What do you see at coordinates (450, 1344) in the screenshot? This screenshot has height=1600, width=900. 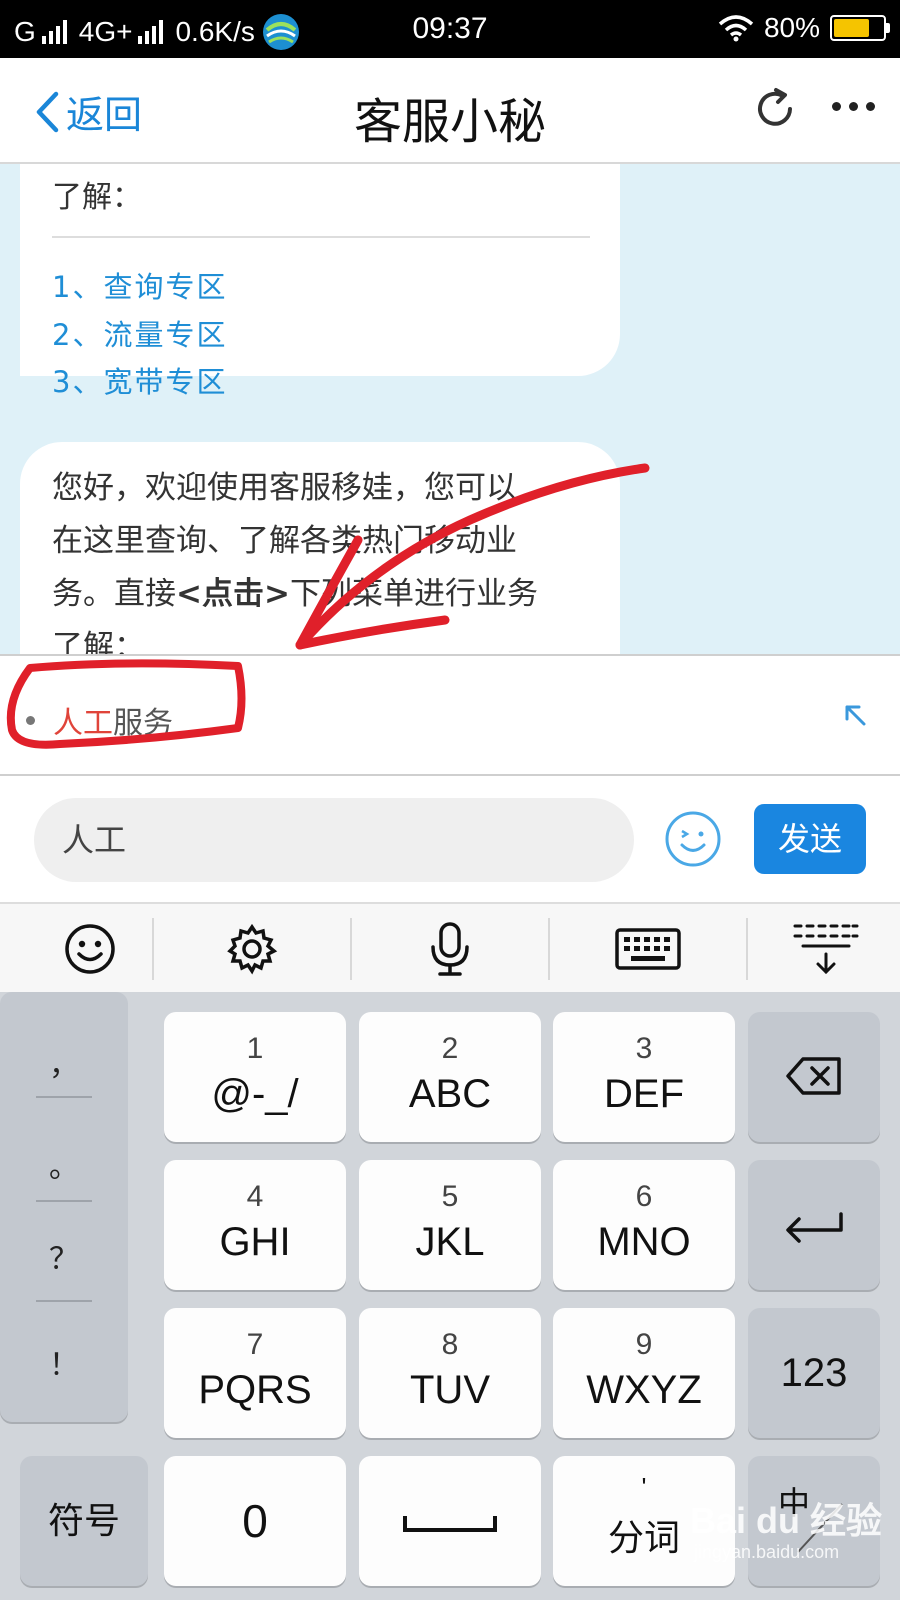 I see `key-number: 8` at bounding box center [450, 1344].